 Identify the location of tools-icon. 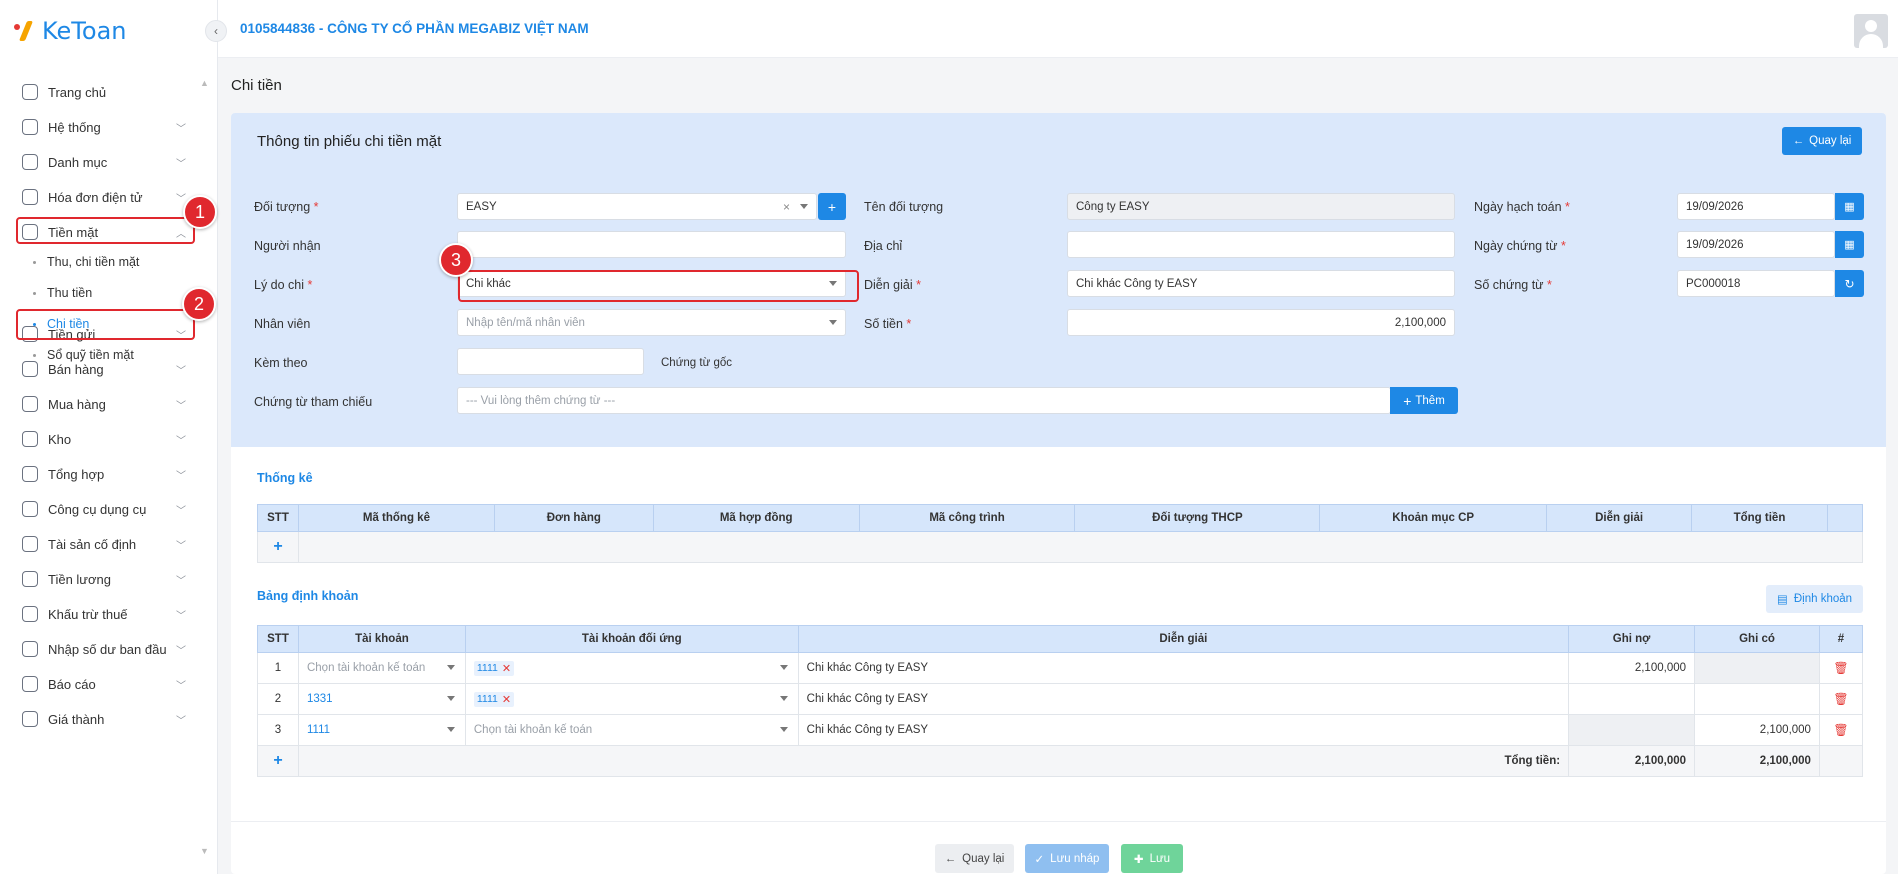
(30, 509).